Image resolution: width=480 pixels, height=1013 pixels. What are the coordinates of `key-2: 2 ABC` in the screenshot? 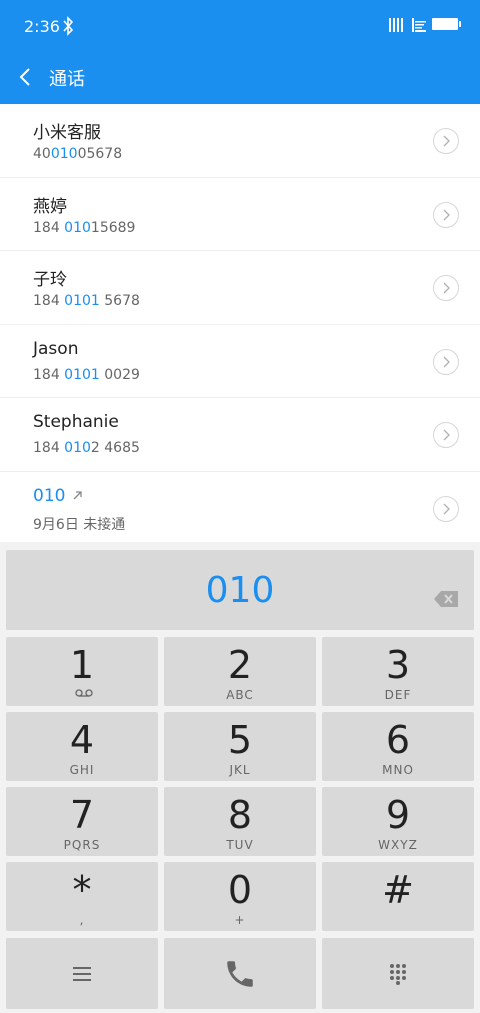 It's located at (240, 671).